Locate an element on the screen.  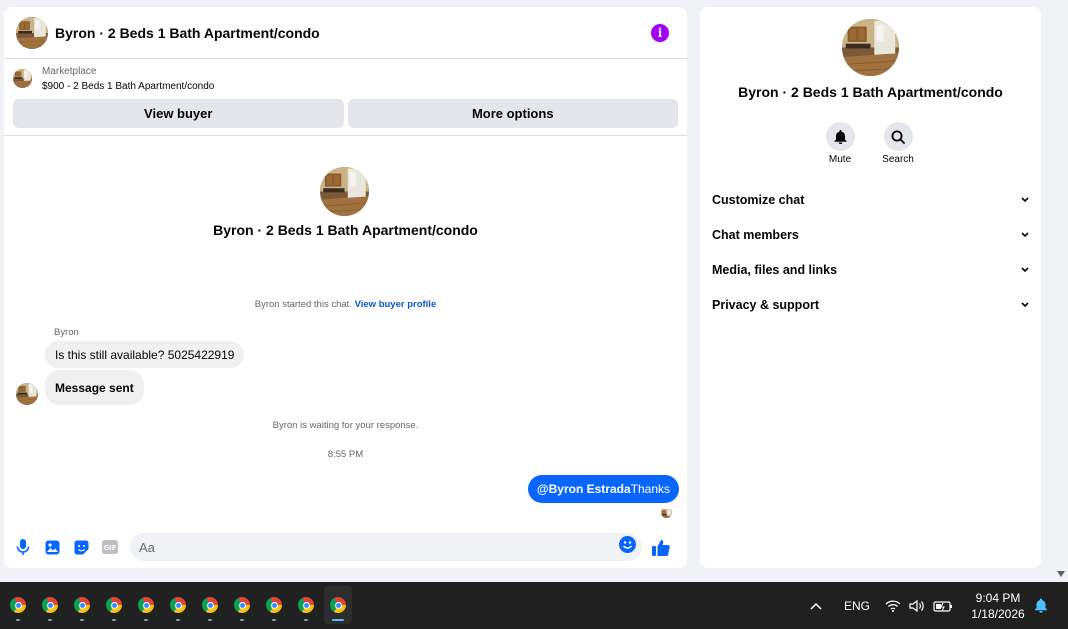
chat-members-section: Chat members is located at coordinates (870, 235).